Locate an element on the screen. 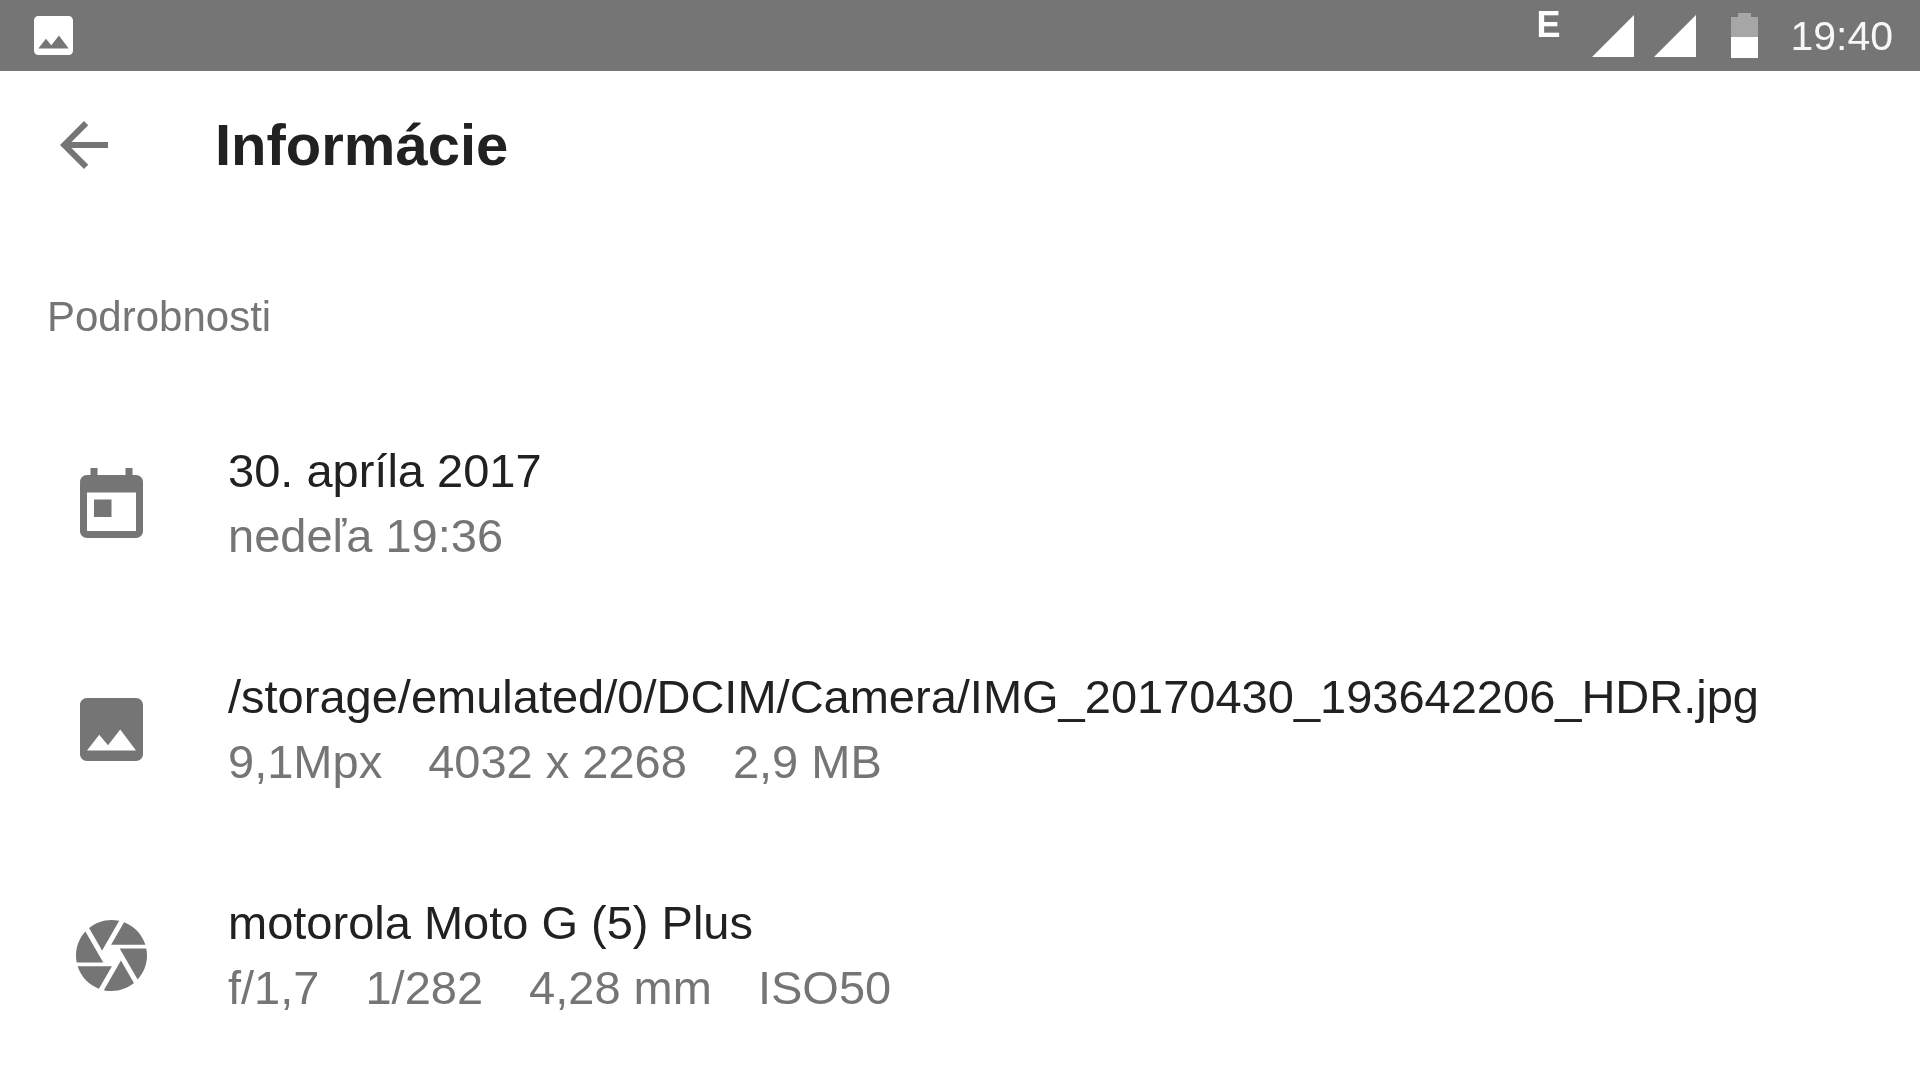 The image size is (1920, 1080). exposure-info-text: ISO50 is located at coordinates (824, 988).